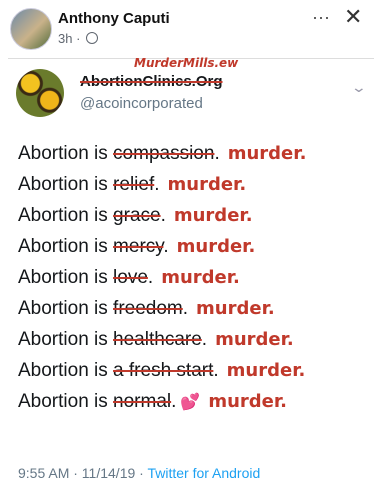 This screenshot has height=500, width=381. I want to click on tweet-line: Abortion is mercy. murder., so click(196, 251).